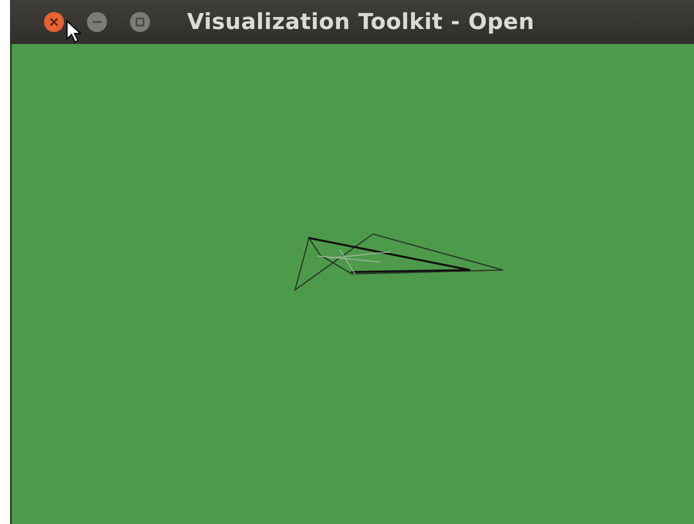 Image resolution: width=694 pixels, height=524 pixels. I want to click on window-title: Visualization Toolkit - Open, so click(360, 22).